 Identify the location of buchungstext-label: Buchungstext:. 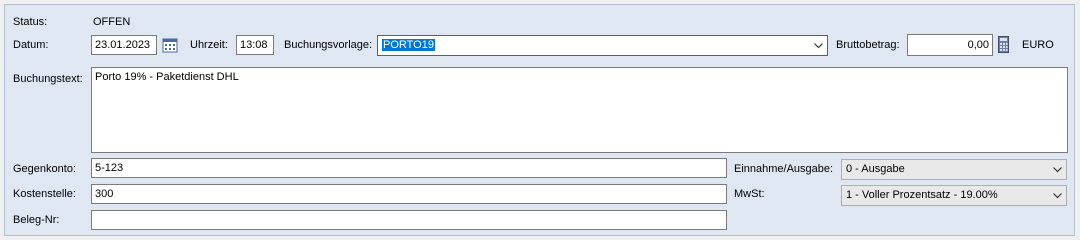
(48, 79).